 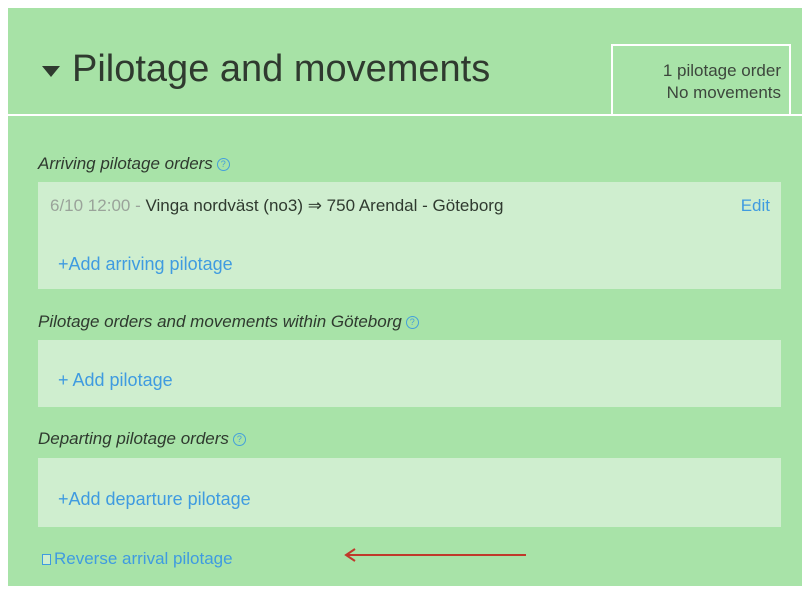 I want to click on arriving-section-label: Arriving pilotage orders ?, so click(x=134, y=164).